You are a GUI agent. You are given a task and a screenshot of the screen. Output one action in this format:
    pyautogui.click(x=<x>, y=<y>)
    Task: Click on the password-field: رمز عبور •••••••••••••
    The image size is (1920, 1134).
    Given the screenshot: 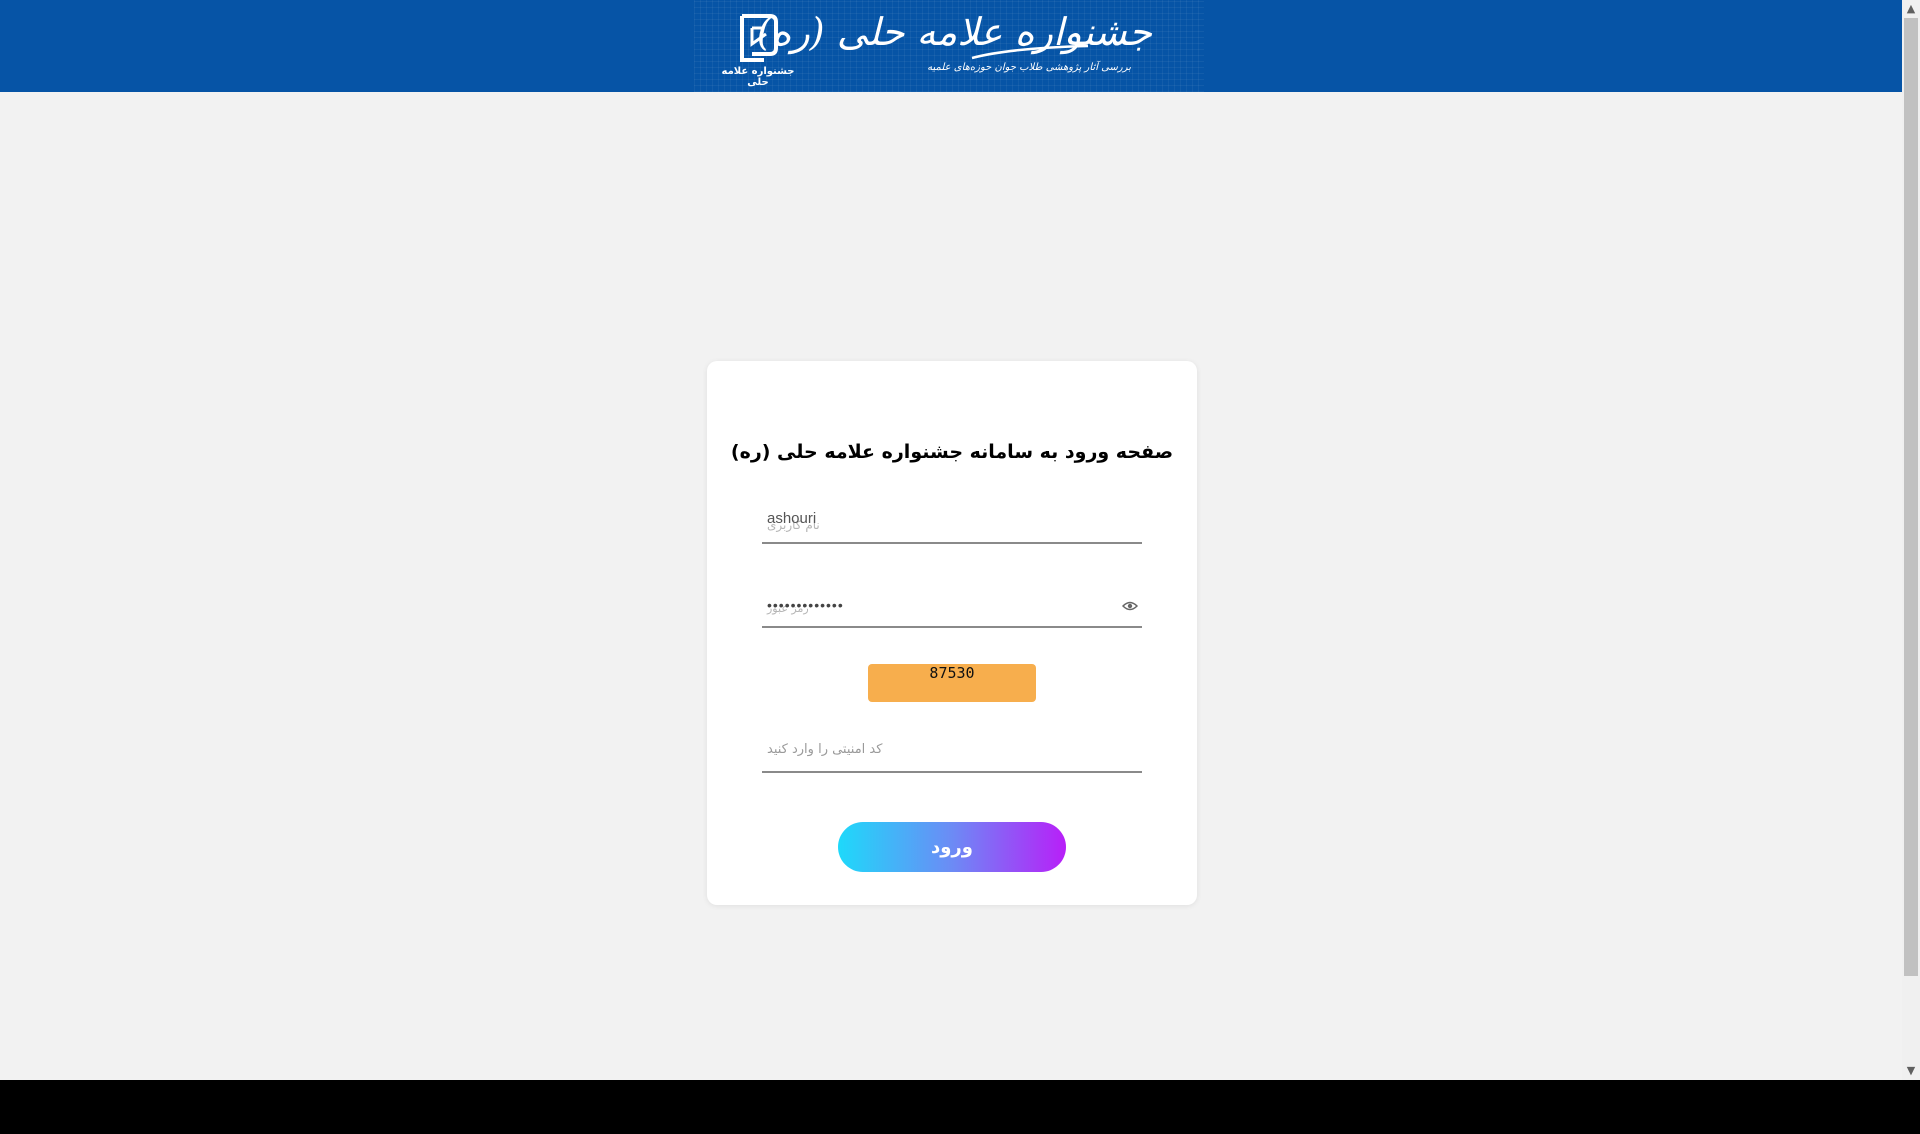 What is the action you would take?
    pyautogui.click(x=952, y=607)
    